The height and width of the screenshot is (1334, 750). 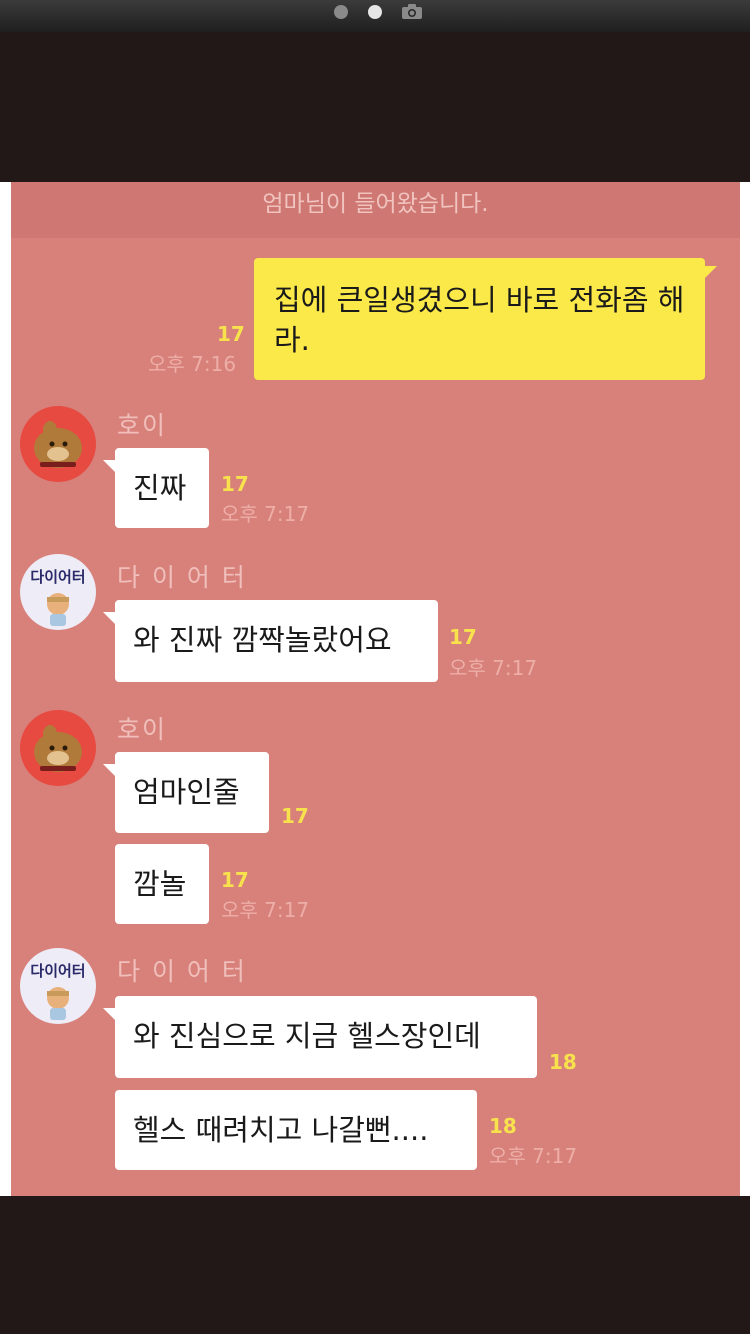 I want to click on message-bubble: 와 진심으로 지금 헬스장인데, so click(x=320, y=1037).